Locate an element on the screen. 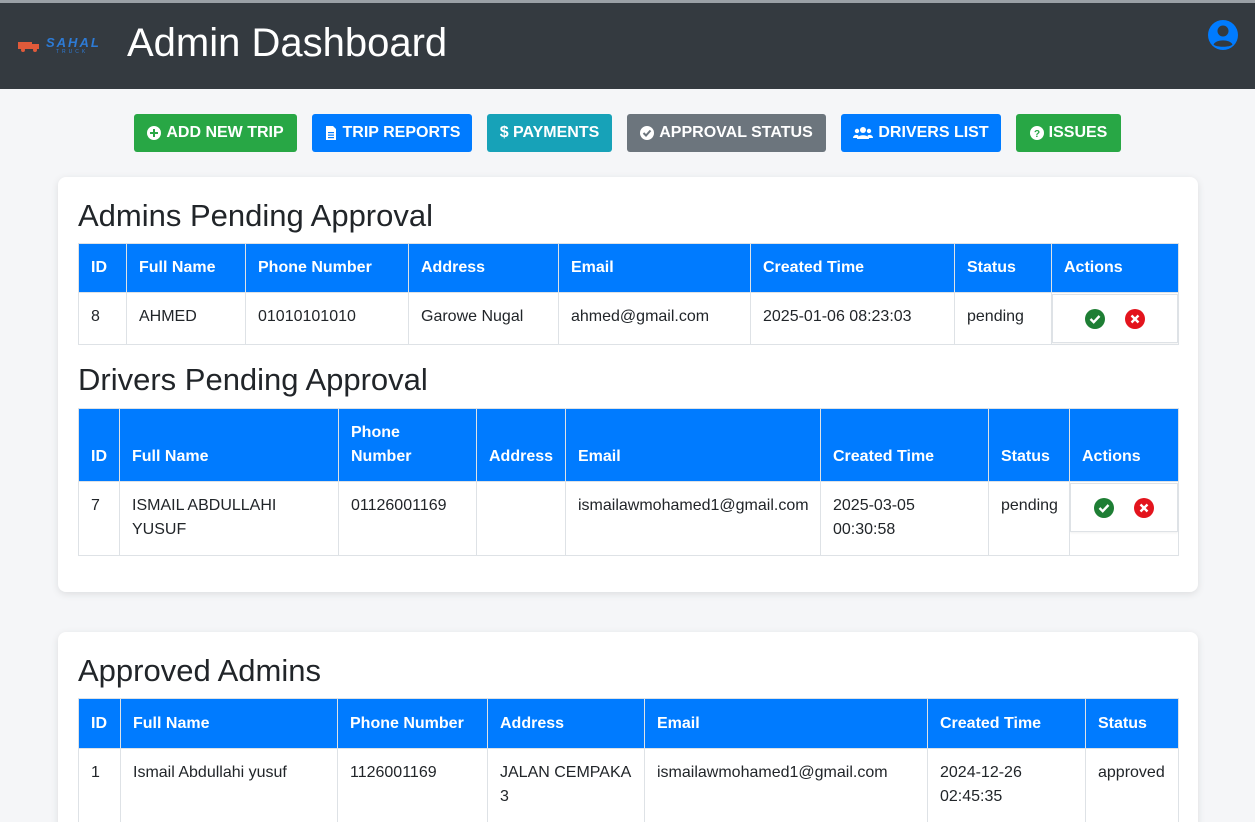 This screenshot has width=1255, height=822. cell-id: 7 is located at coordinates (99, 518).